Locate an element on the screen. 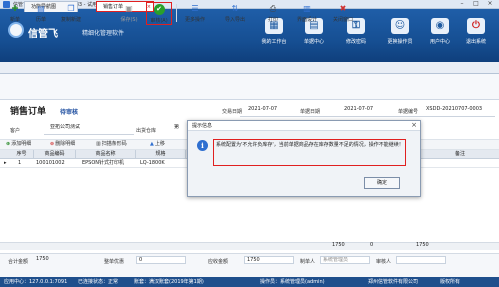  nav-label: 退出系统 is located at coordinates (475, 42).